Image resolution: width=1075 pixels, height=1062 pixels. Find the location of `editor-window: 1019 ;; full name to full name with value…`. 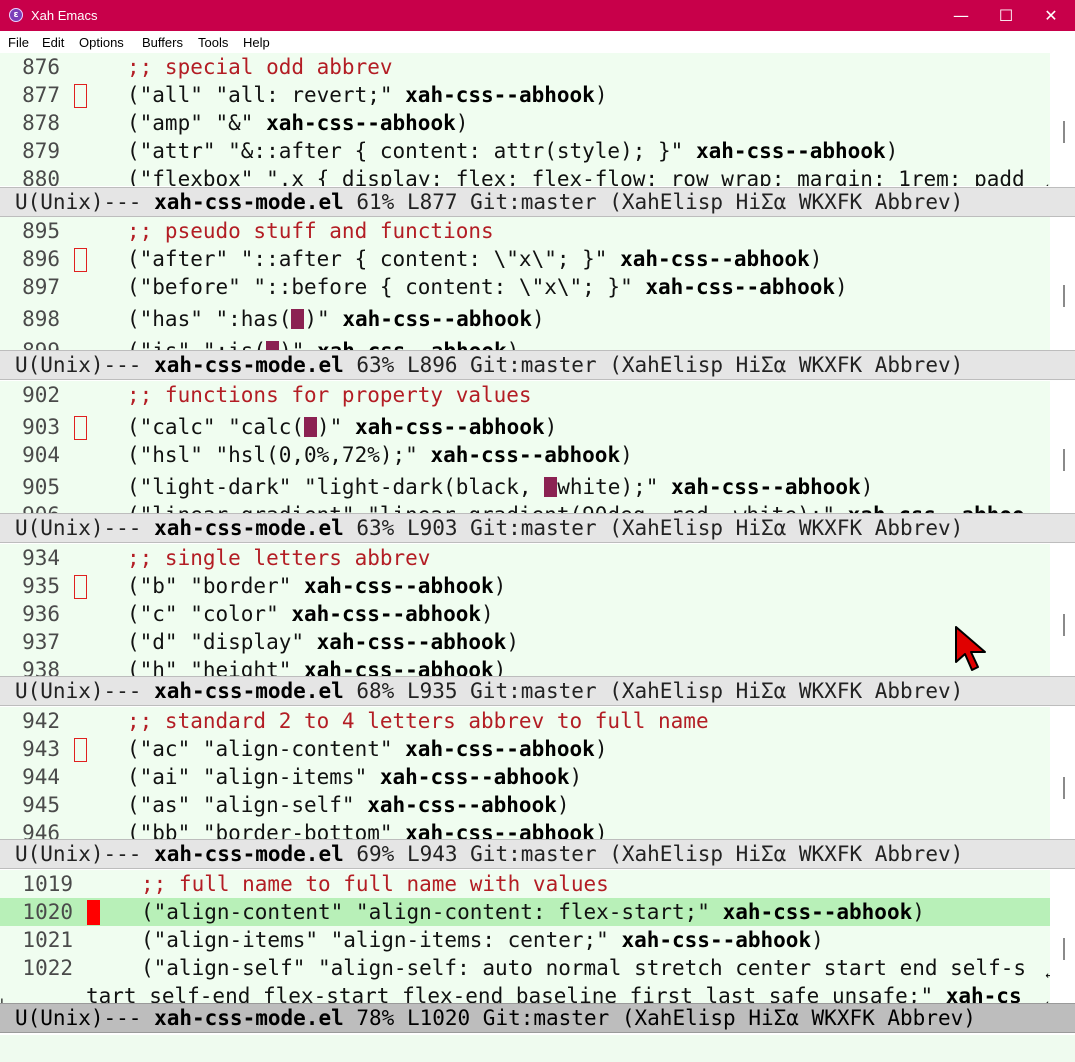

editor-window: 1019 ;; full name to full name with value… is located at coordinates (537, 937).